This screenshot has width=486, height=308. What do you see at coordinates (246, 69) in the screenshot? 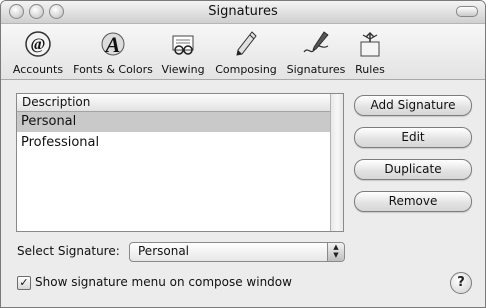
I see `toolbar-label-composing: Composing` at bounding box center [246, 69].